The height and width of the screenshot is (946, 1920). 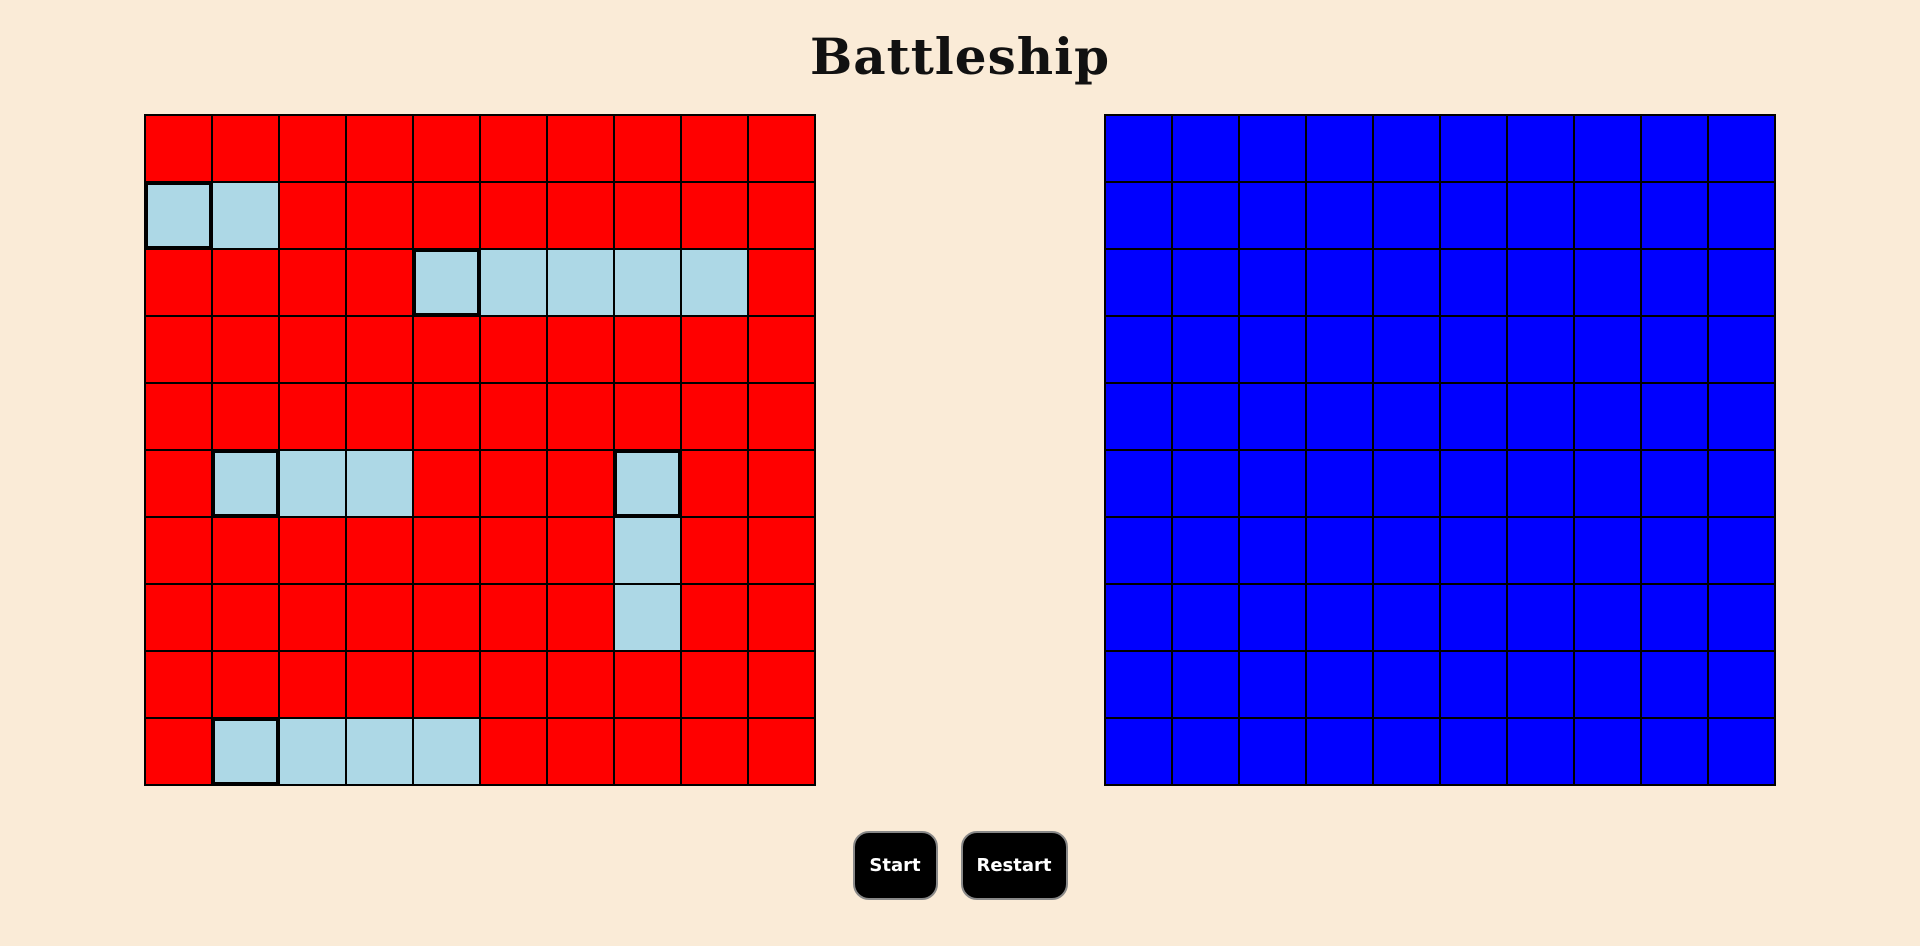 I want to click on restart-button: Restart, so click(x=1014, y=865).